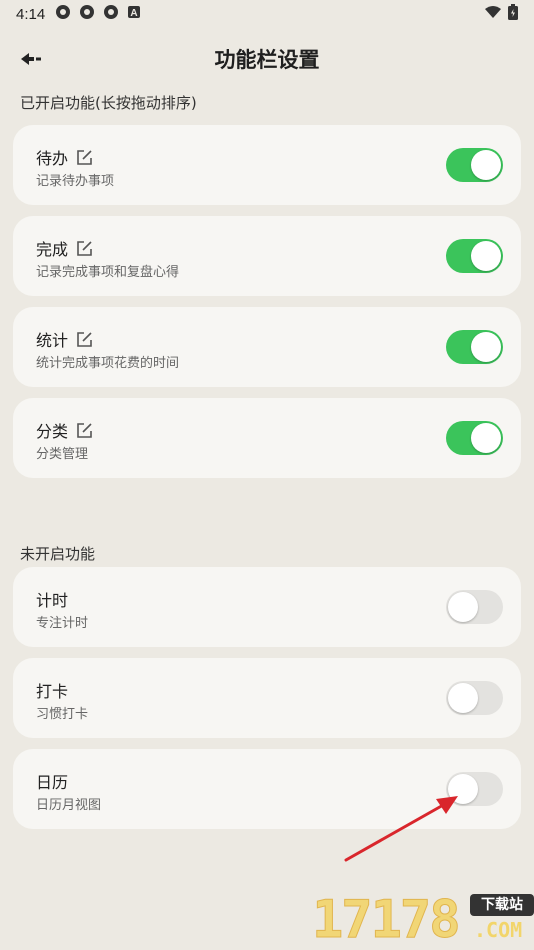 The height and width of the screenshot is (950, 534). I want to click on header: 功能栏设置, so click(267, 60).